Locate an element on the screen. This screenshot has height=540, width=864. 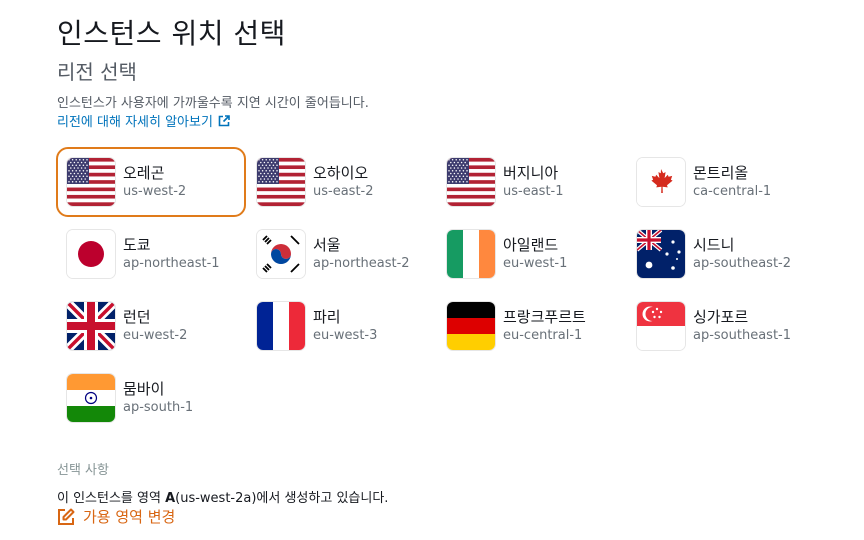
ireland-flag-icon is located at coordinates (471, 254).